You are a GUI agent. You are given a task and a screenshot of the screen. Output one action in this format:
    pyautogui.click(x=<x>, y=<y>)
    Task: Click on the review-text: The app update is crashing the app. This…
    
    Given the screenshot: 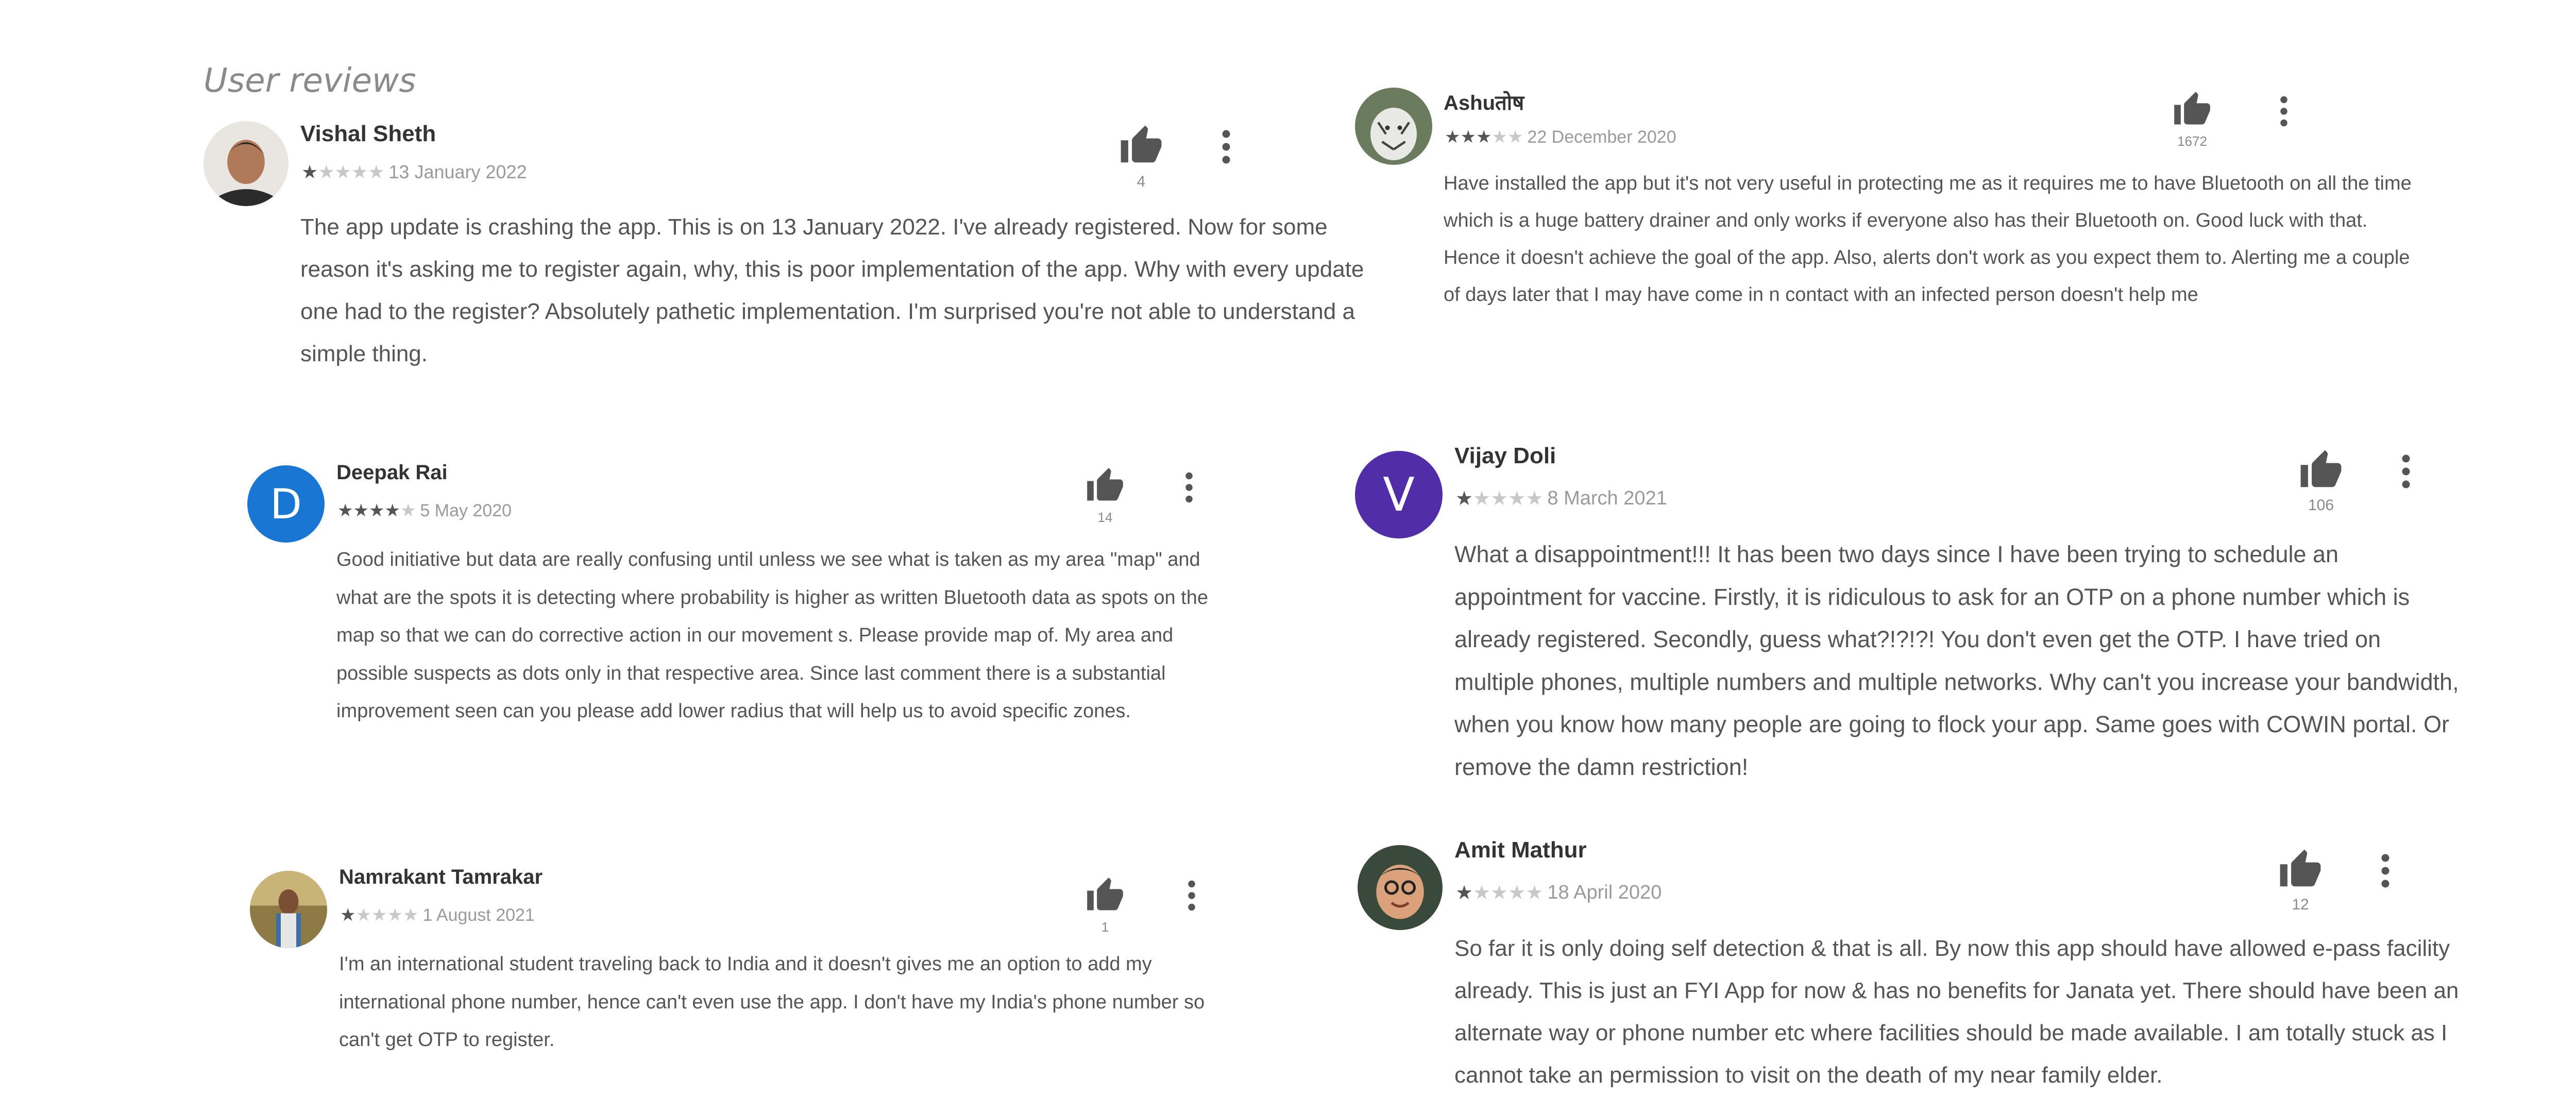 What is the action you would take?
    pyautogui.click(x=832, y=290)
    